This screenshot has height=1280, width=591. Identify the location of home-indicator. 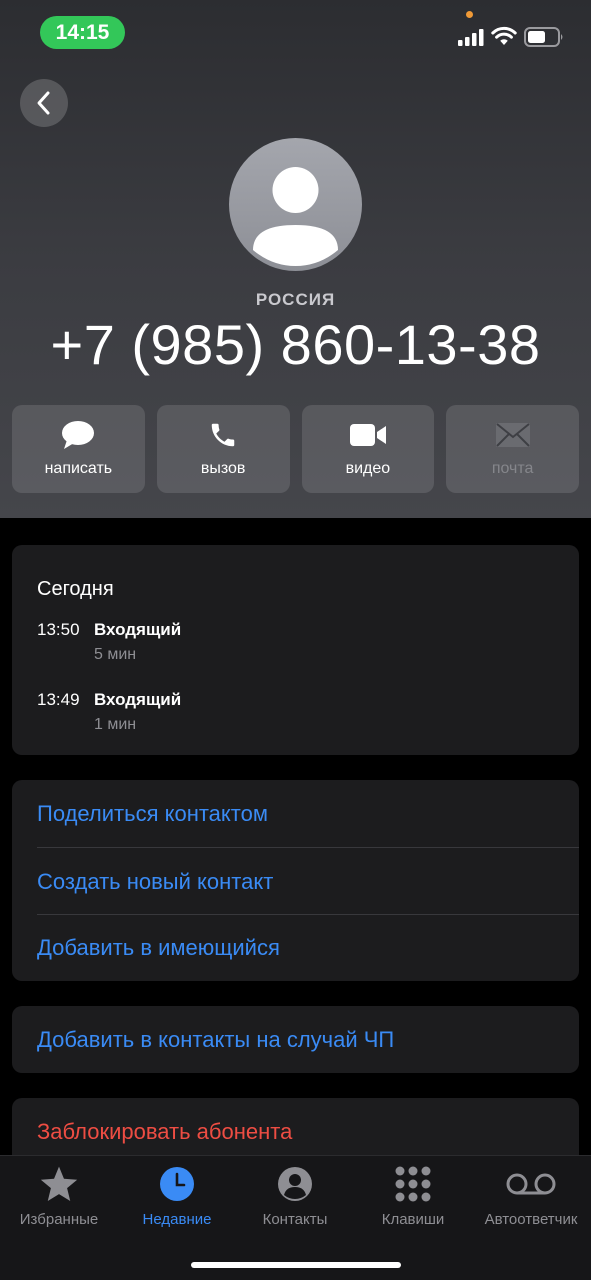
(296, 1265).